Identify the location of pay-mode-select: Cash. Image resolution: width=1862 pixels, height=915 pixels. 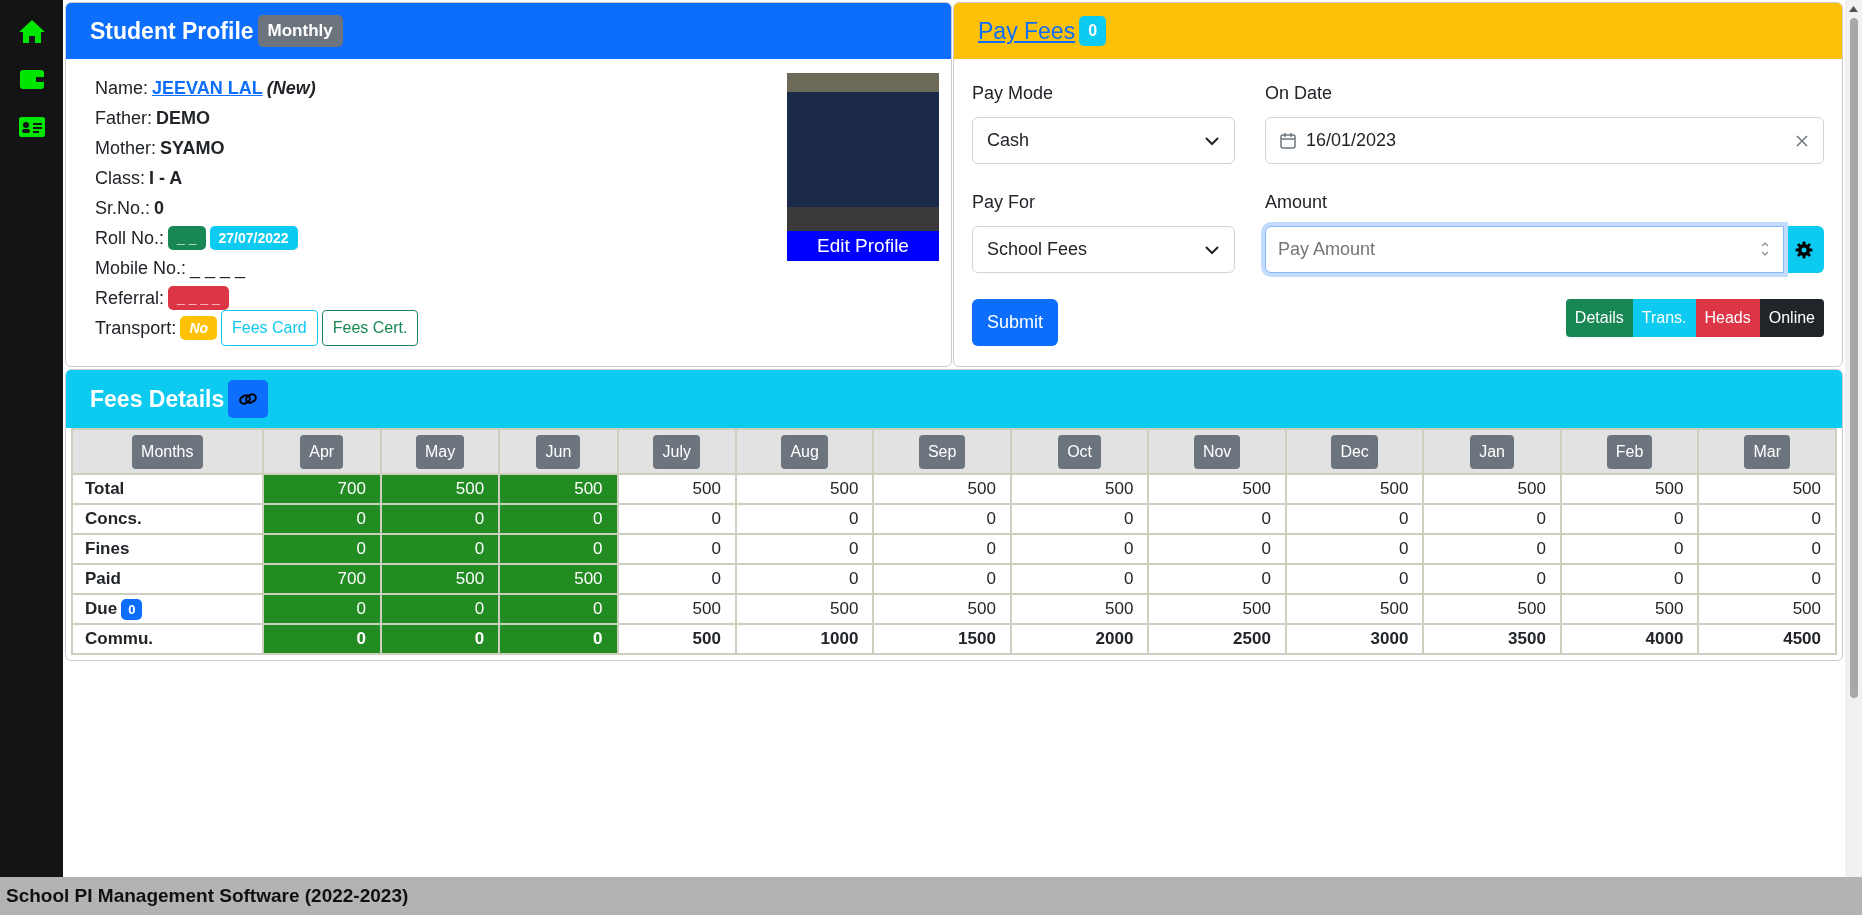
(1103, 140).